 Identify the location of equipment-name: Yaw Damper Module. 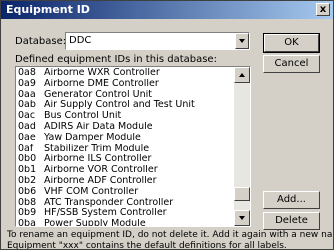
(92, 137).